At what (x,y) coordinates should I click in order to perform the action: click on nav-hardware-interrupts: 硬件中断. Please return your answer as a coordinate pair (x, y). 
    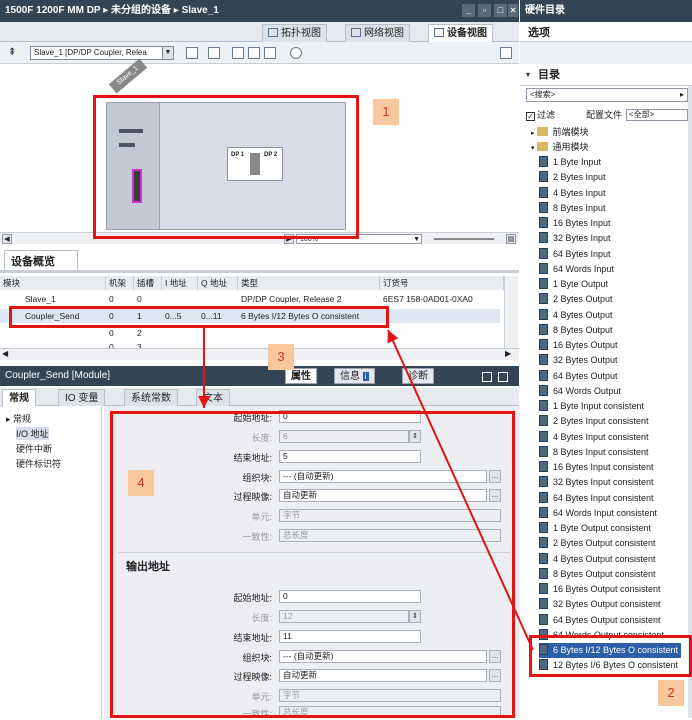
    Looking at the image, I should click on (34, 448).